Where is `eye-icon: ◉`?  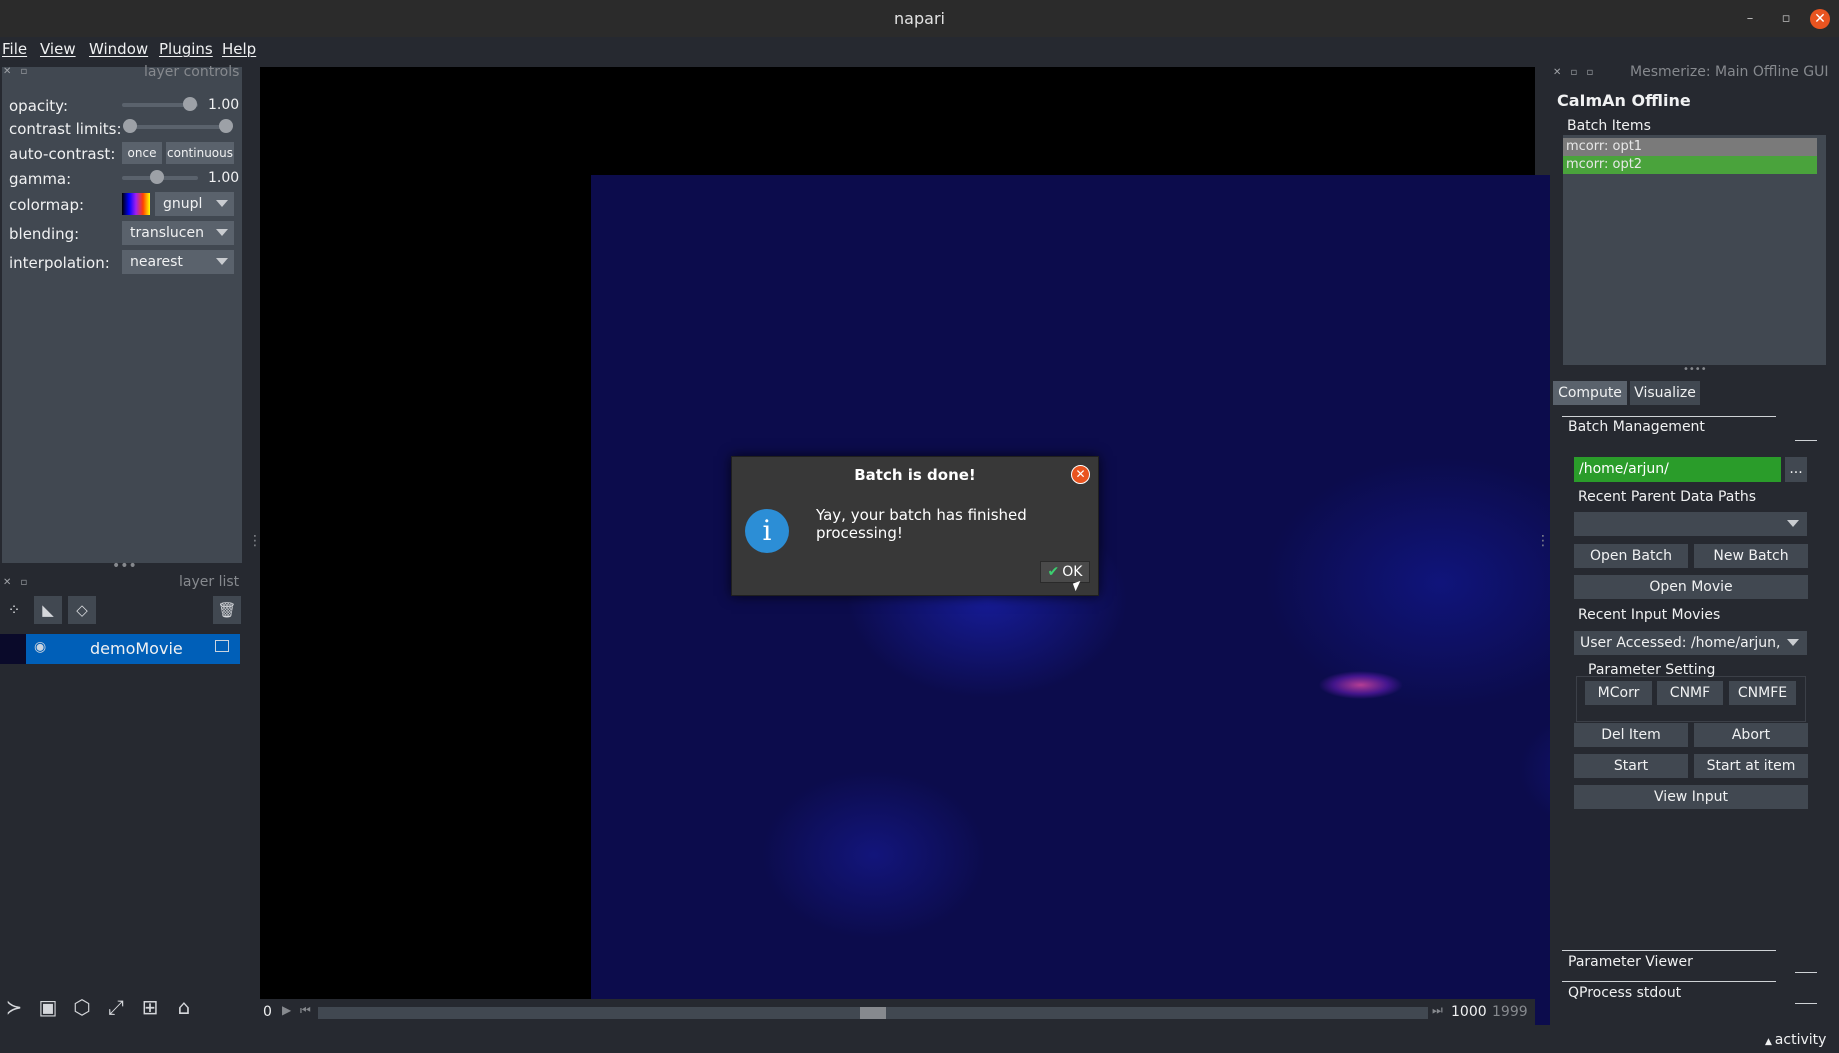
eye-icon: ◉ is located at coordinates (40, 647).